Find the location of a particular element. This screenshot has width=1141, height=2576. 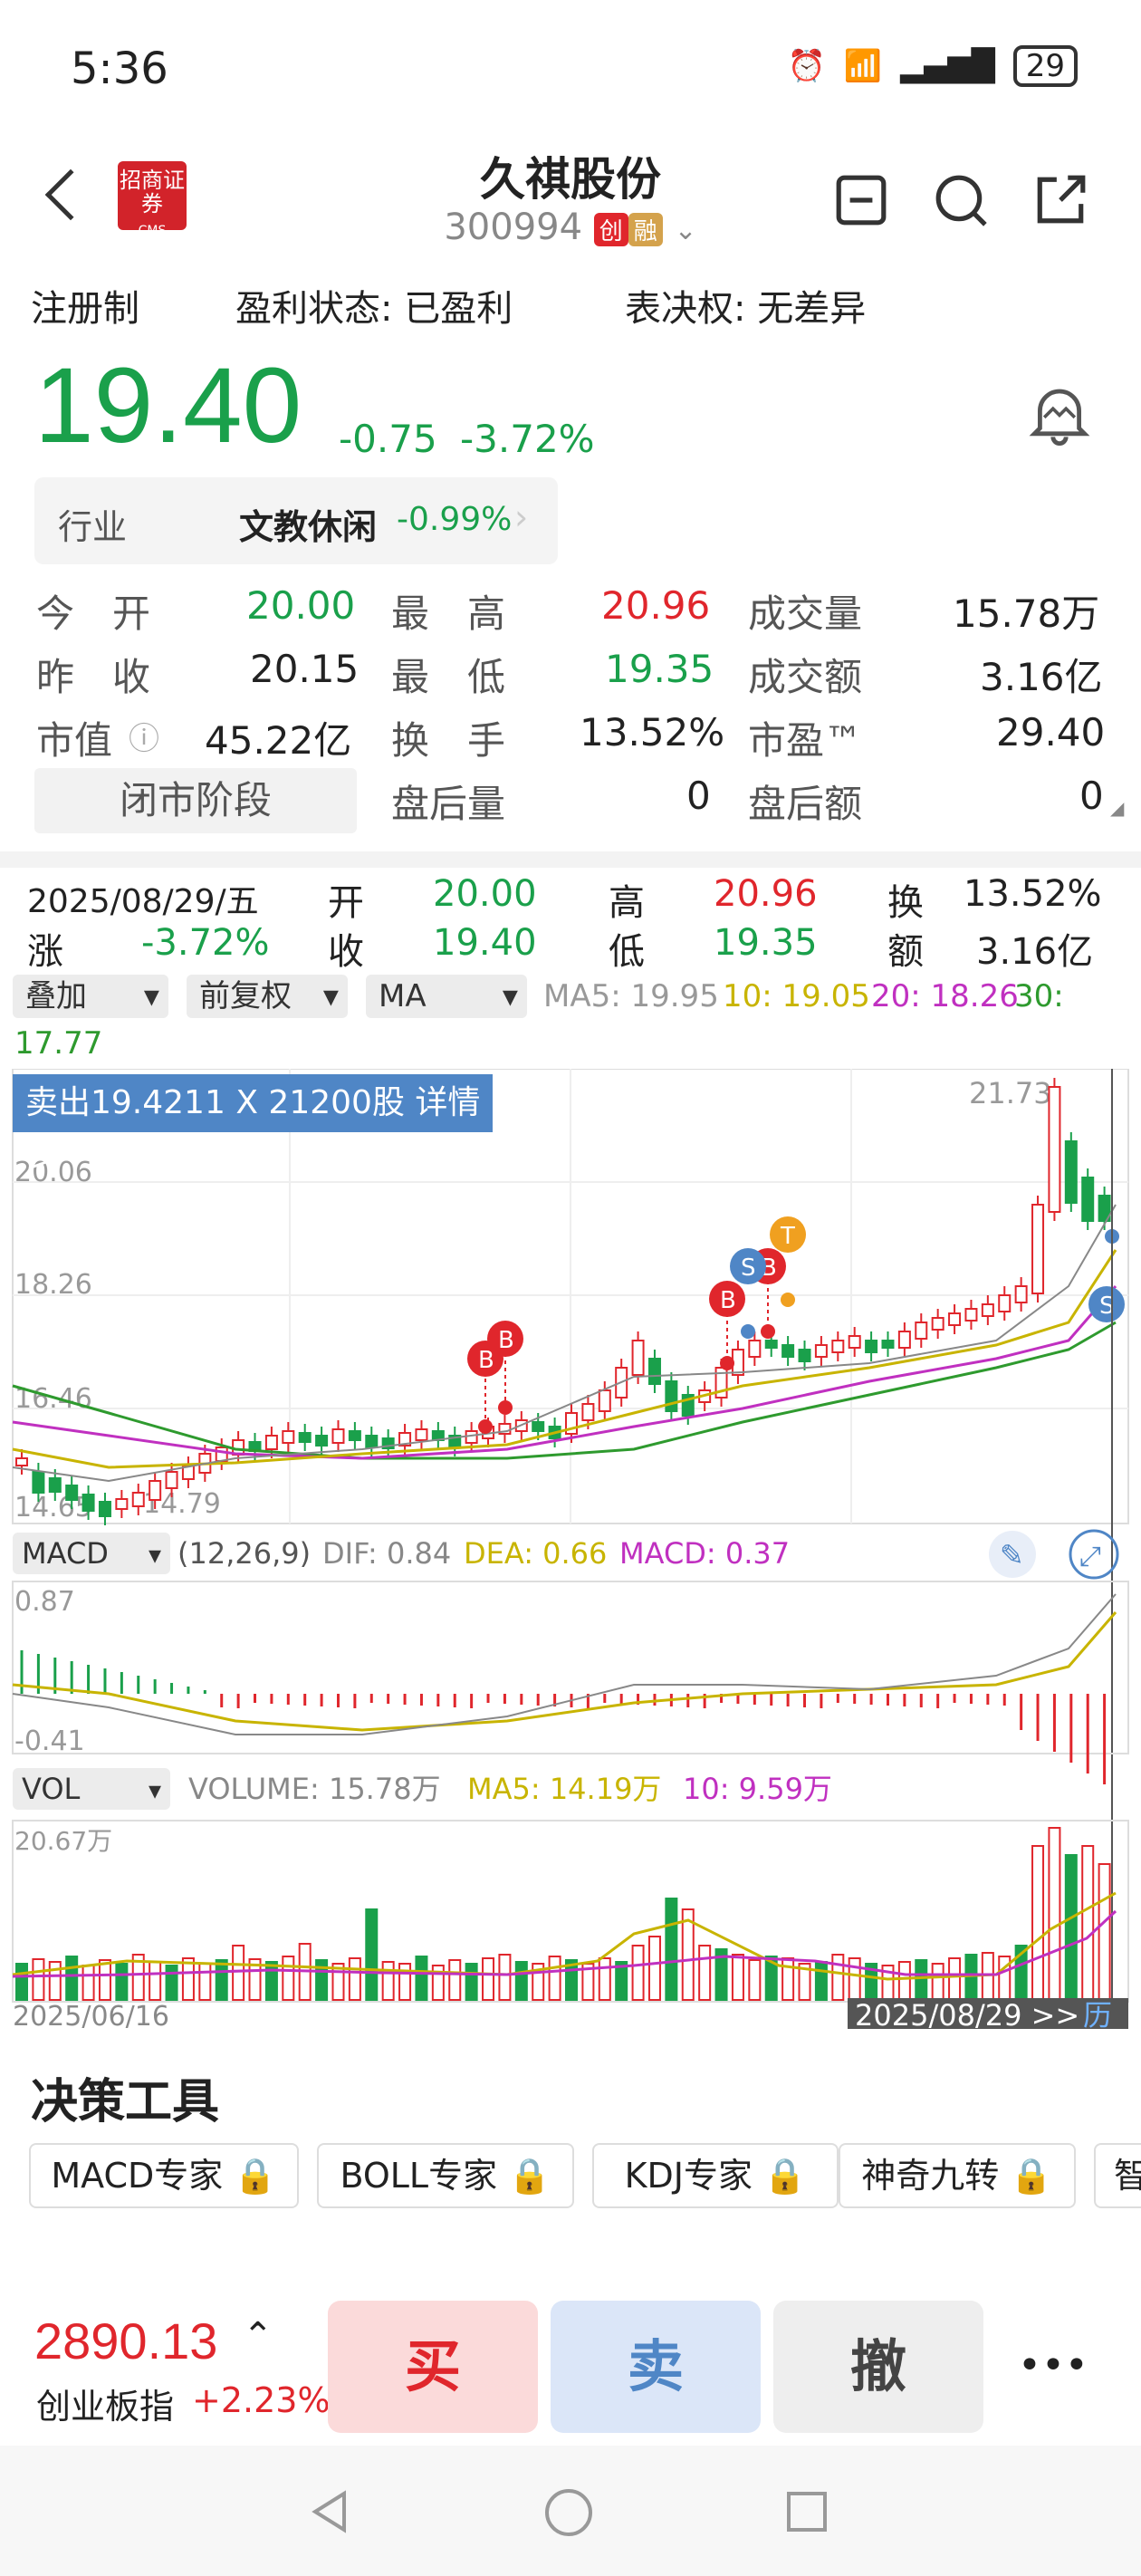

sell-button: 卖 is located at coordinates (656, 2367).